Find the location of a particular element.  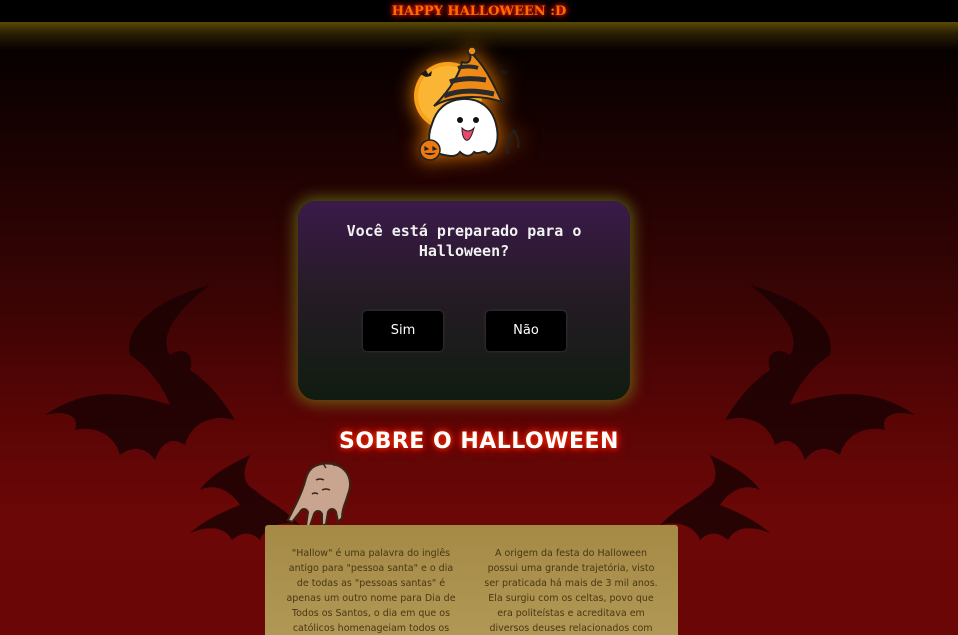

quiz-question: Você está preparado para o Halloween? is located at coordinates (464, 241).